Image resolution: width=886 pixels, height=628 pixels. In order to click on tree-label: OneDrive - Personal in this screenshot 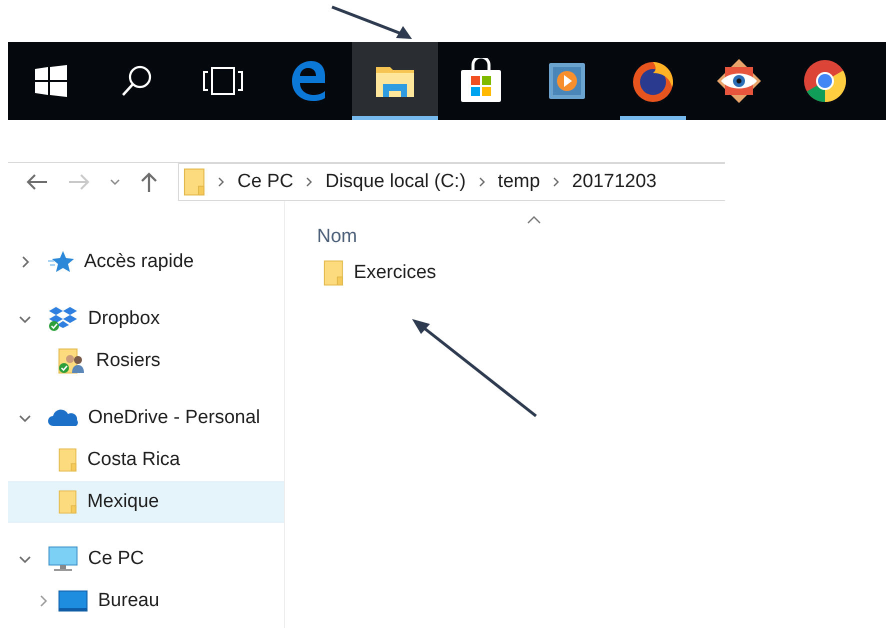, I will do `click(174, 418)`.